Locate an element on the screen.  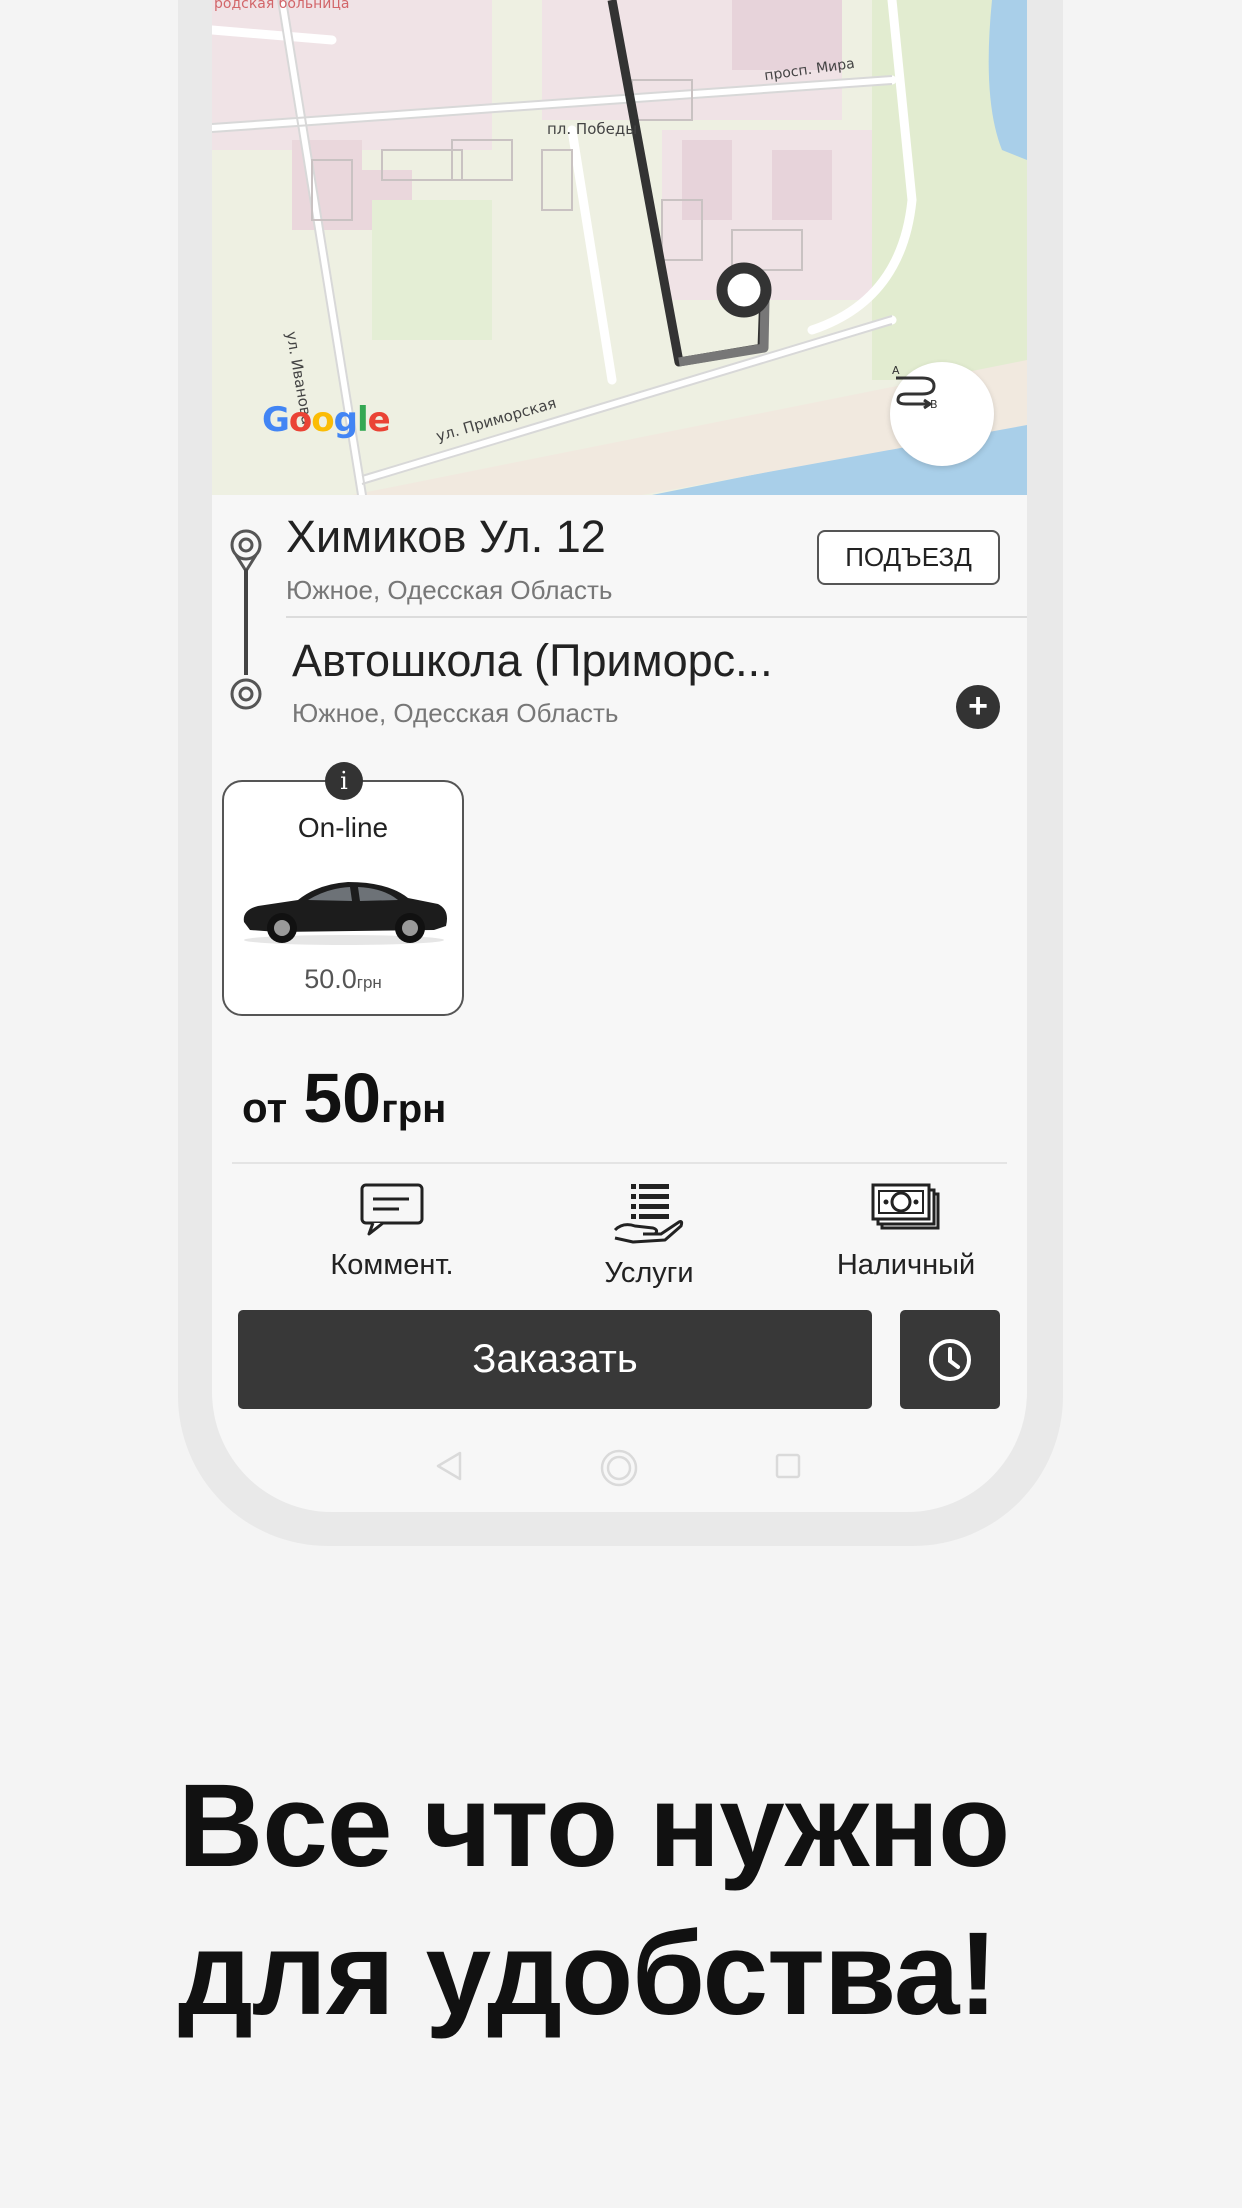
back-nav-icon is located at coordinates (449, 1466).